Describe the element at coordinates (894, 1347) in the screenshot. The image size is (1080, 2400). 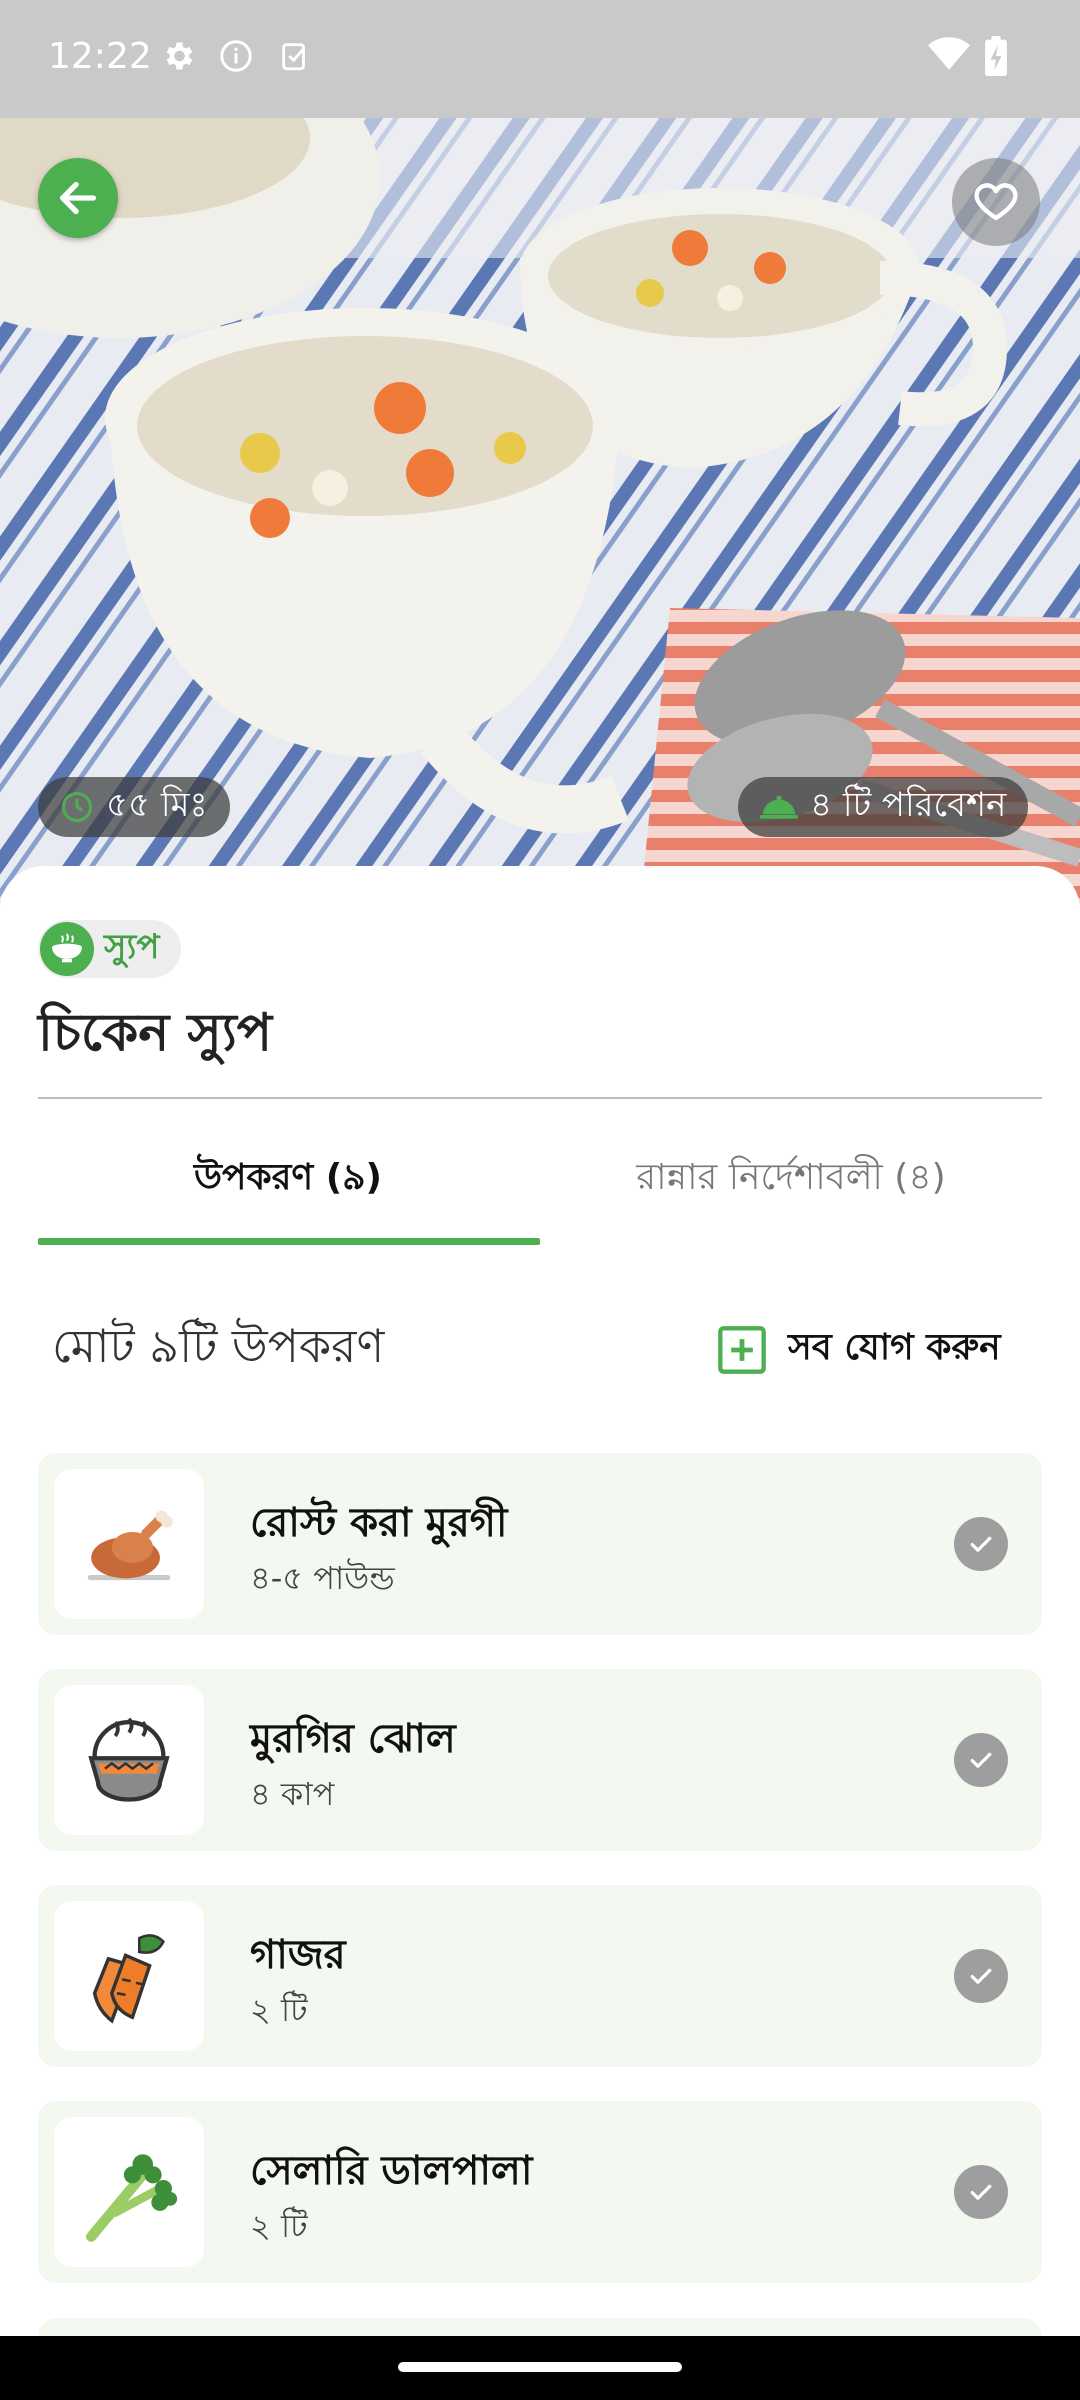
I see `add-all-label: সব যোগ করুন` at that location.